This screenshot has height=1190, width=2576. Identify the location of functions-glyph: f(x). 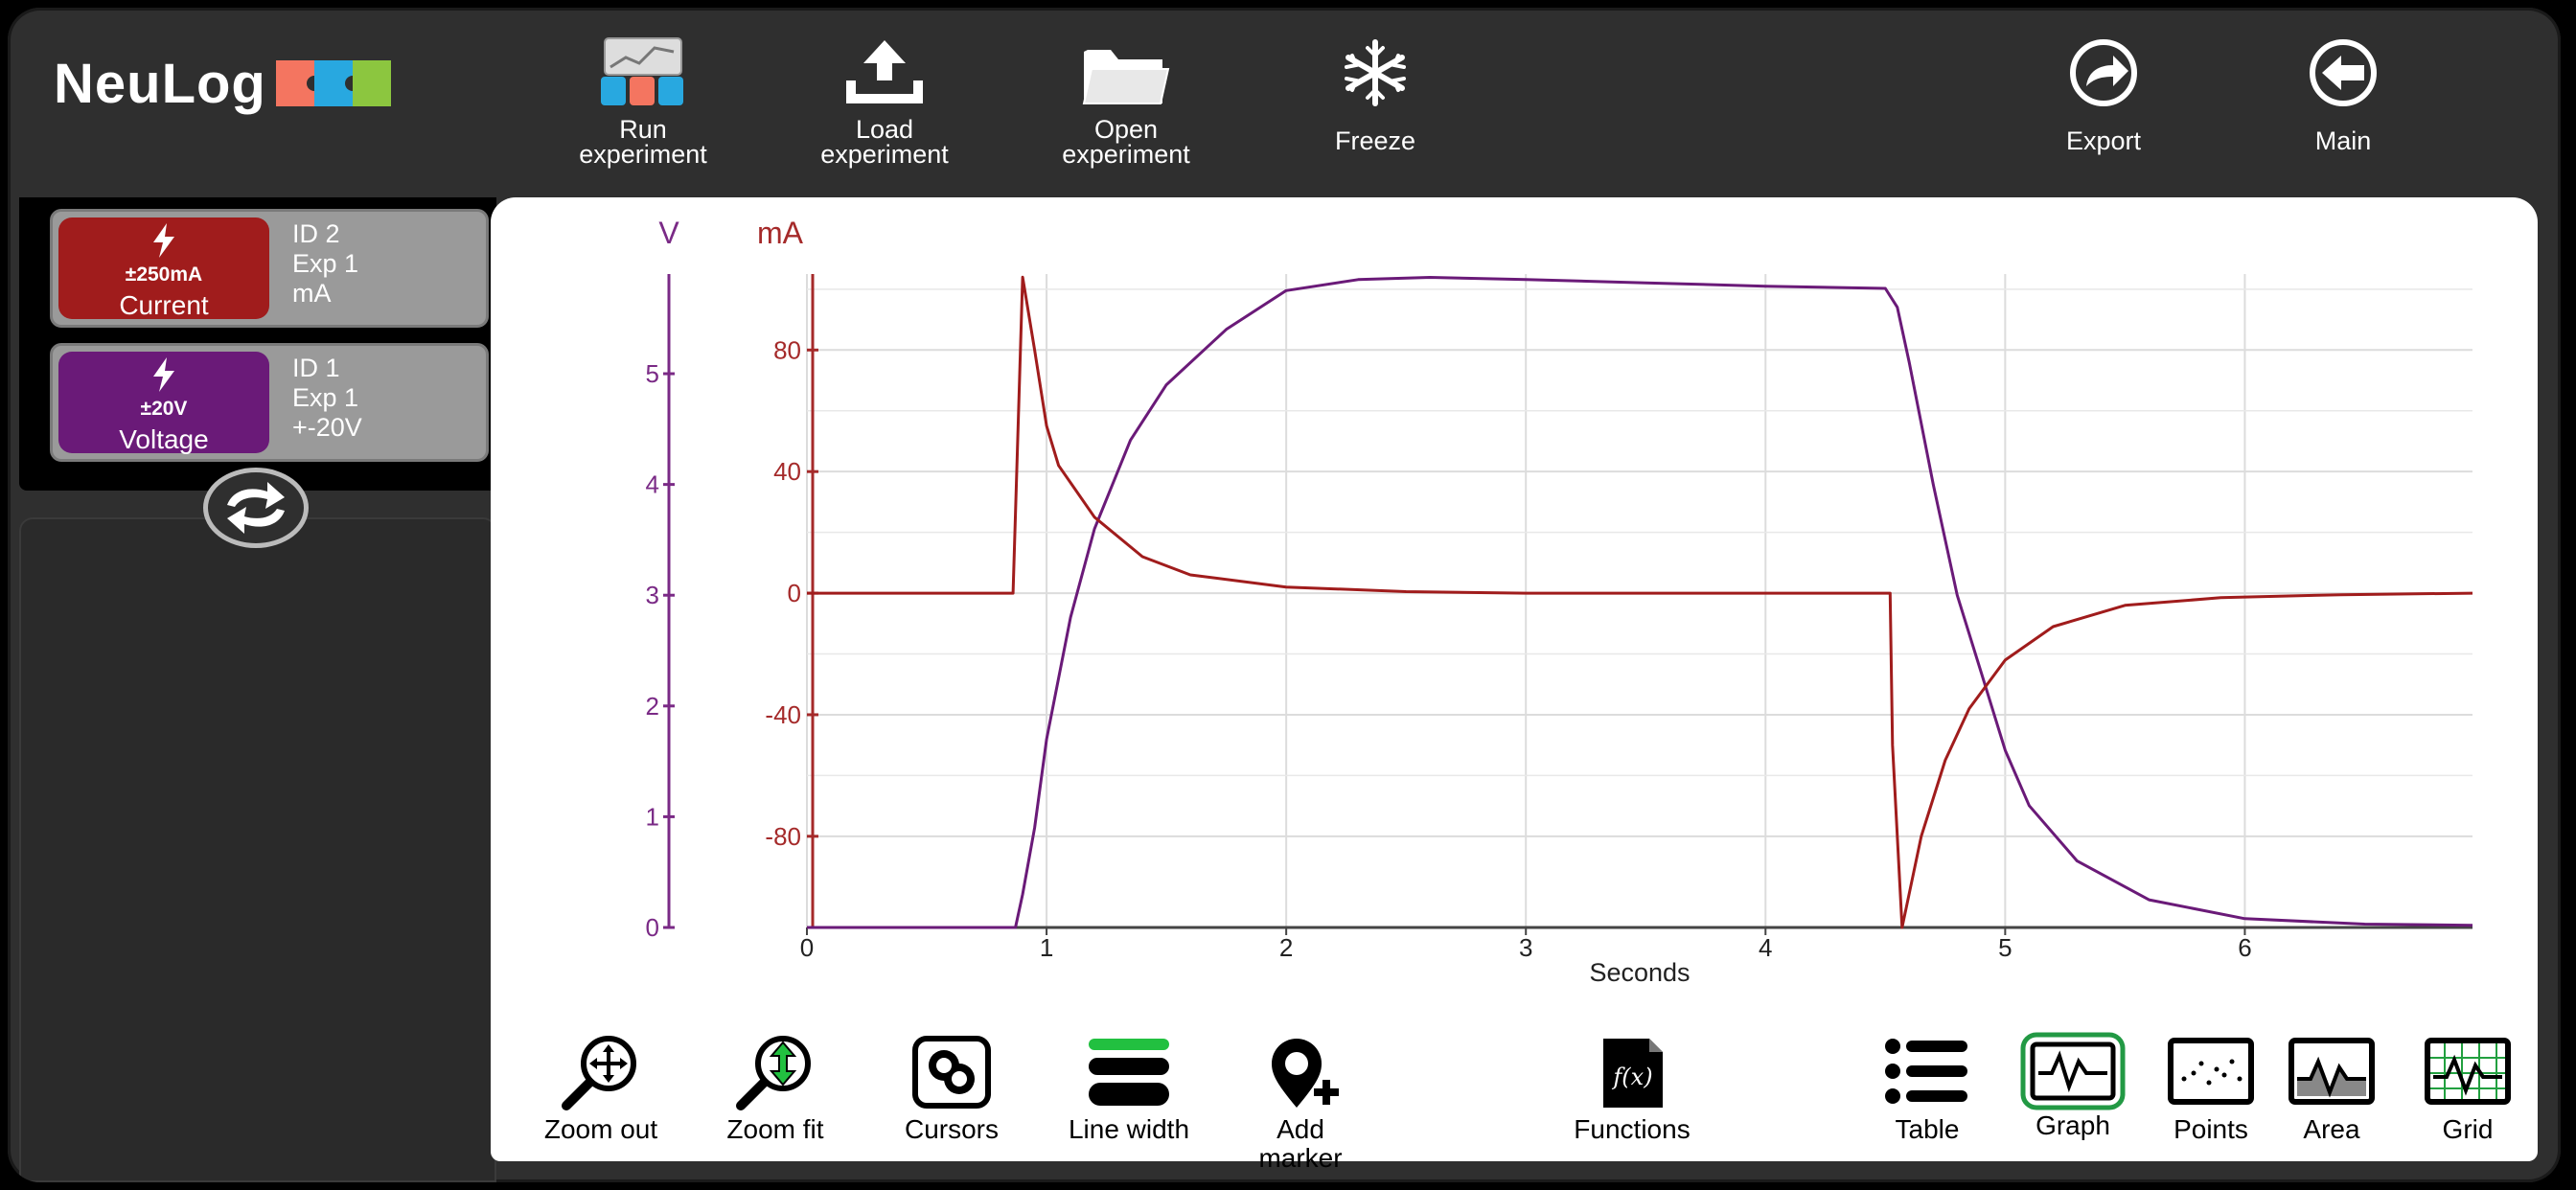
(1631, 1077).